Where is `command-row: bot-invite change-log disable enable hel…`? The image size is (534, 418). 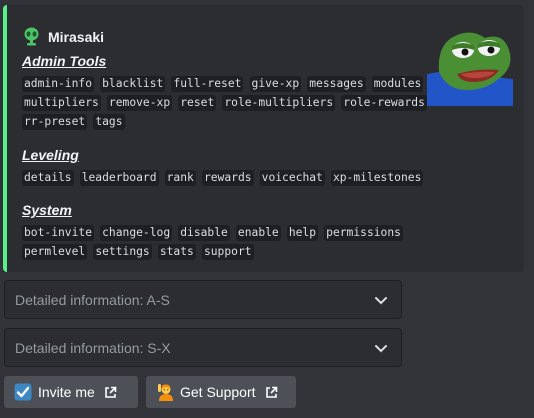
command-row: bot-invite change-log disable enable hel… is located at coordinates (213, 231).